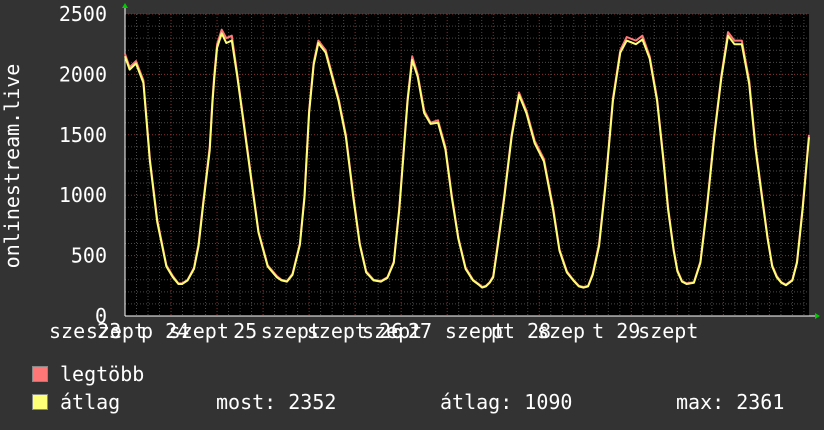 This screenshot has width=824, height=430. Describe the element at coordinates (83, 74) in the screenshot. I see `y-tick-label: 2000` at that location.